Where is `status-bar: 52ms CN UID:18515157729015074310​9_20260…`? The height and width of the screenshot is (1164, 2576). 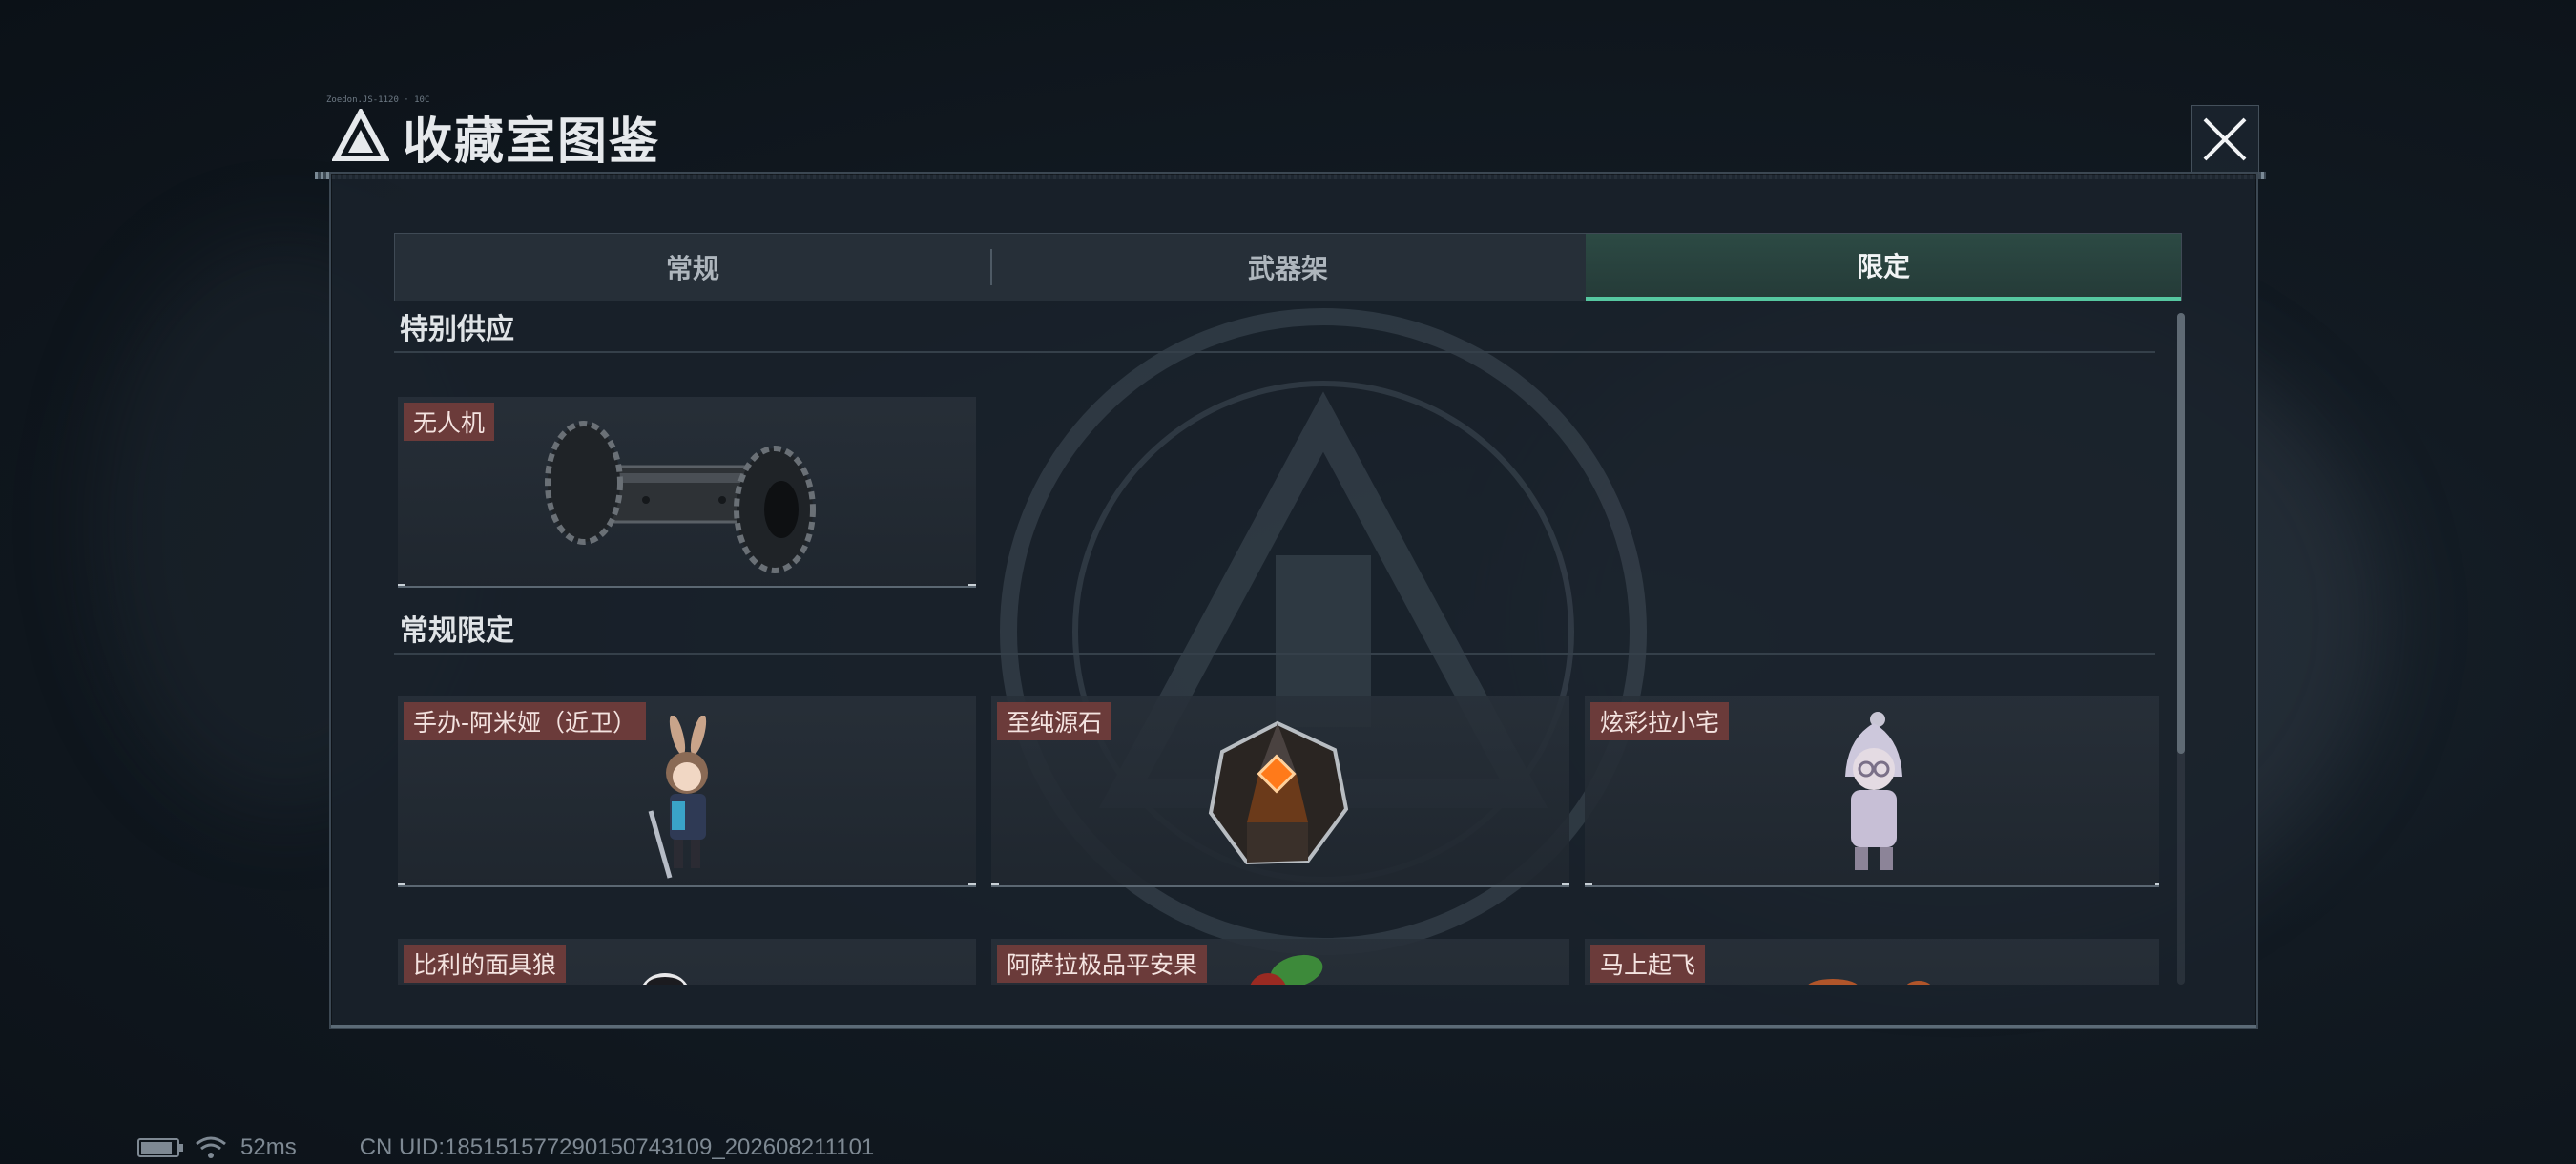 status-bar: 52ms CN UID:18515157729015074310​9_20260… is located at coordinates (506, 1147).